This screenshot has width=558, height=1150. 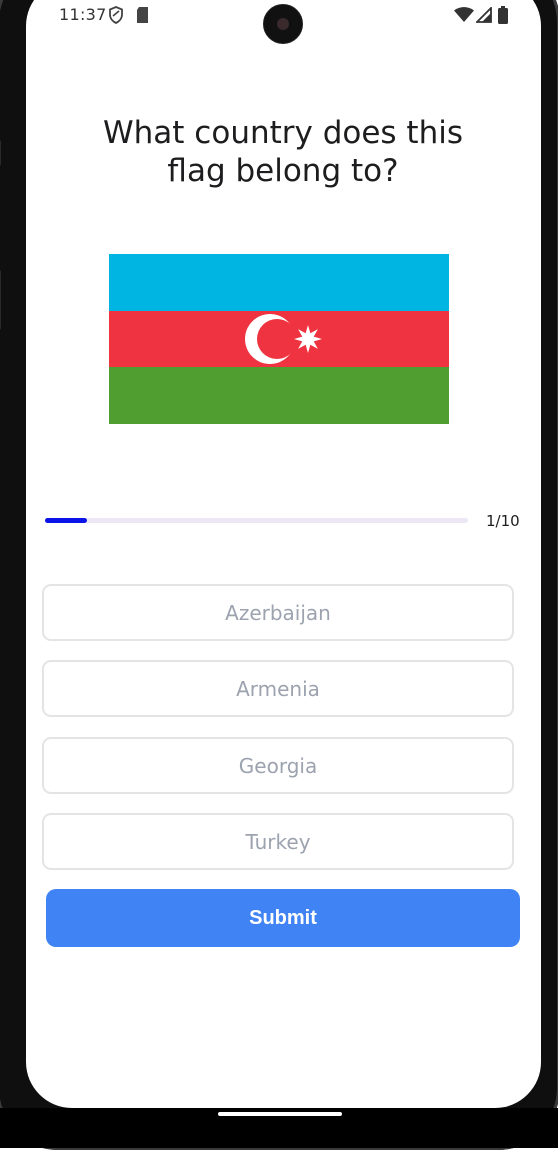 What do you see at coordinates (279, 339) in the screenshot?
I see `azerbaijan-flag-image` at bounding box center [279, 339].